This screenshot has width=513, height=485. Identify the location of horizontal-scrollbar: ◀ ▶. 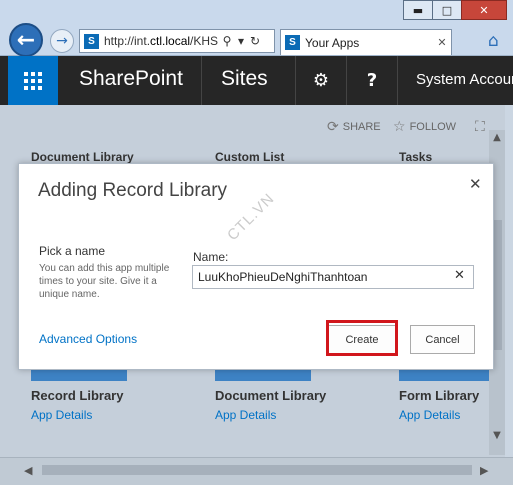
(256, 471).